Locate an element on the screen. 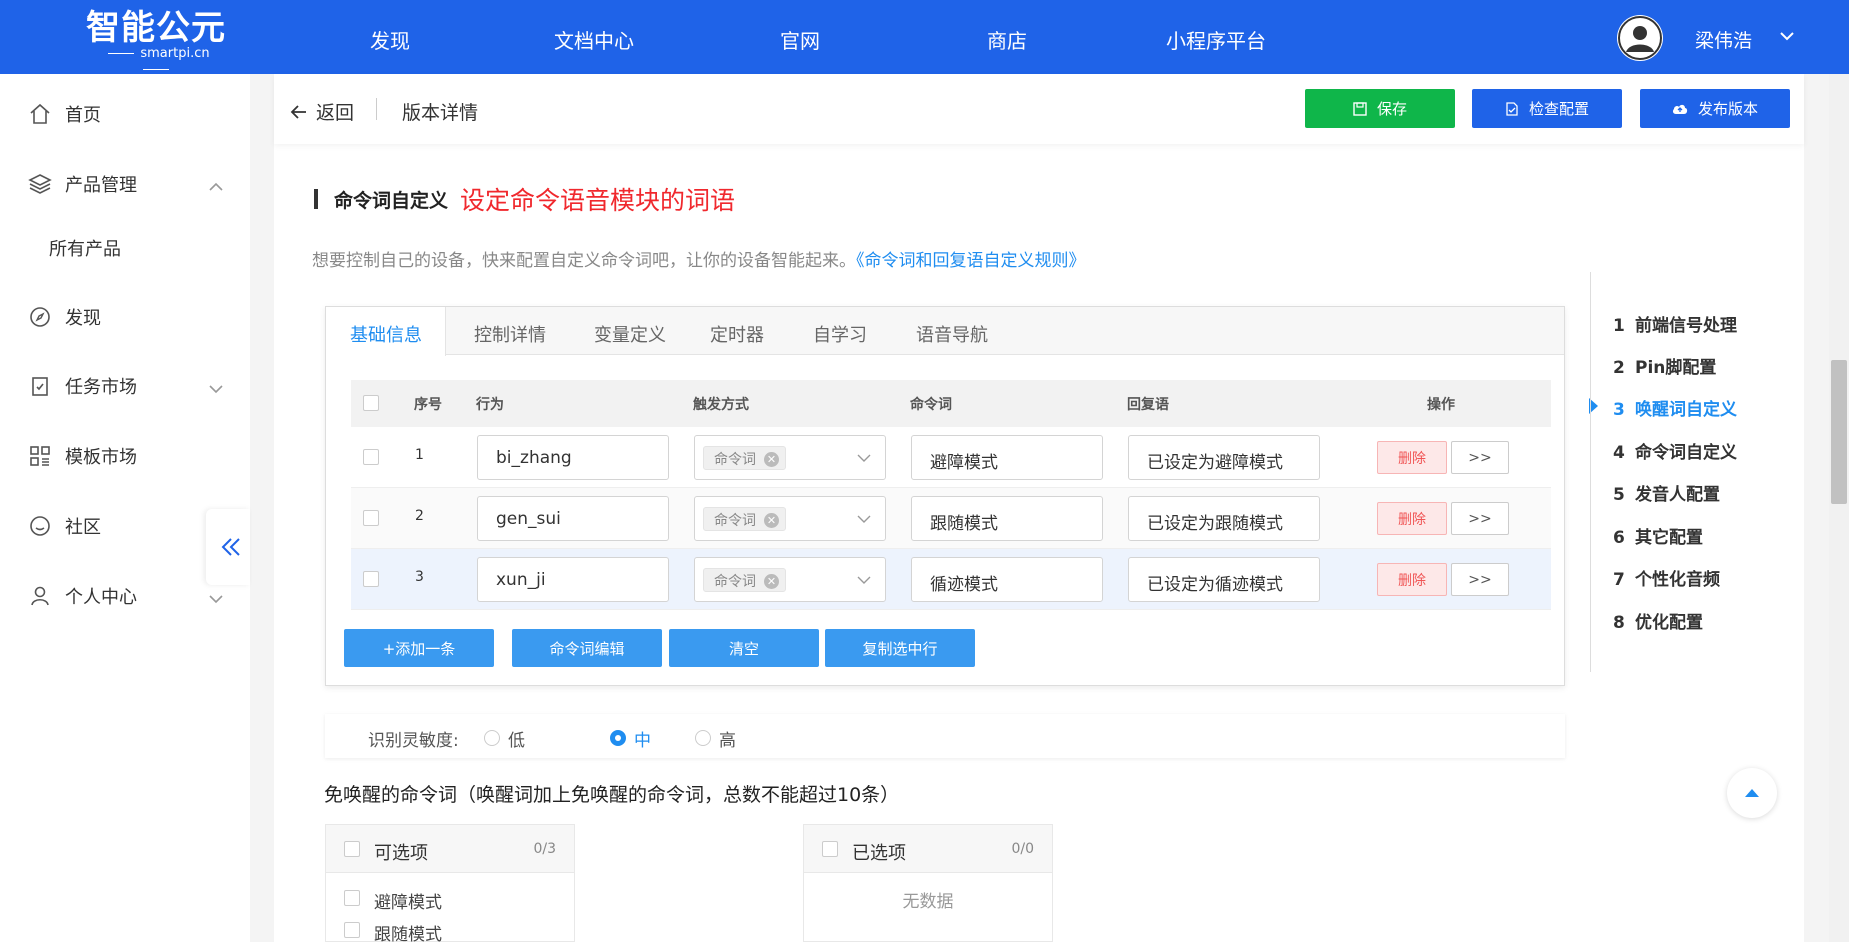  list-item: 跟随模式 is located at coordinates (408, 931).